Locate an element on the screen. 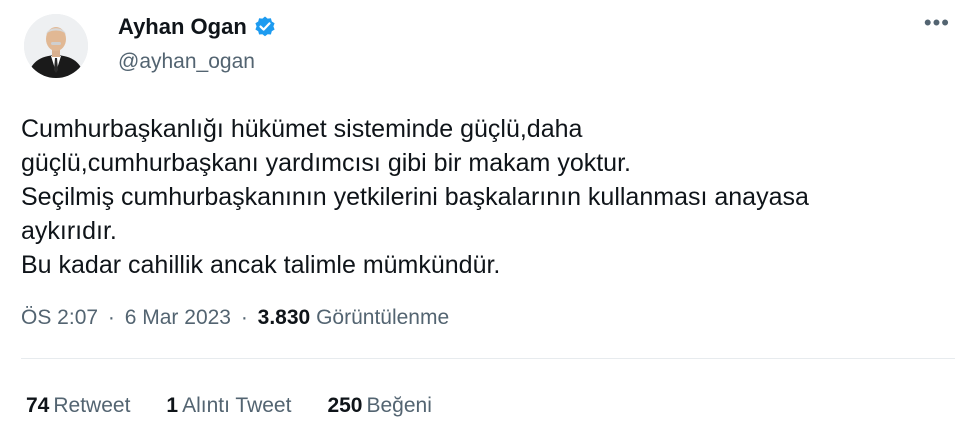 This screenshot has height=446, width=976. author-name: Ayhan Ogan is located at coordinates (182, 27).